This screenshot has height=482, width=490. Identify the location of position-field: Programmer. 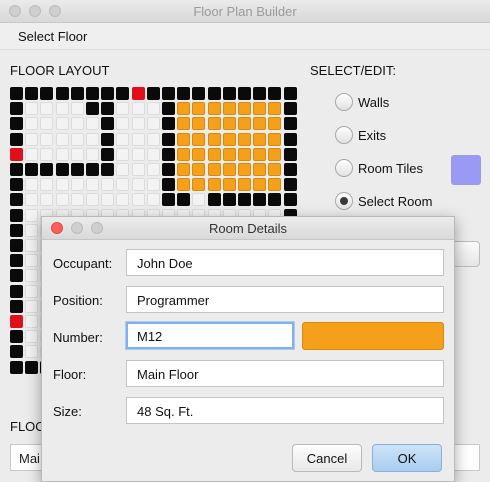
(285, 299).